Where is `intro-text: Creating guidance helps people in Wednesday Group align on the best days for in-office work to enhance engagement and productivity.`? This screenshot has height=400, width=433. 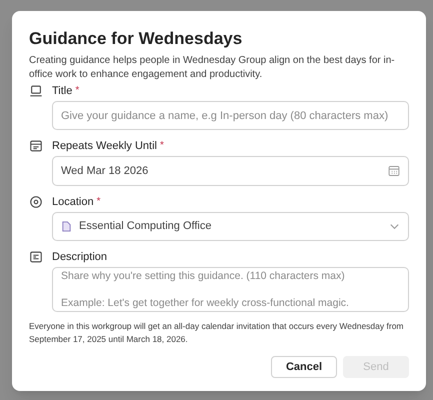
intro-text: Creating guidance helps people in Wednesday Group align on the best days for in-office work to enhance engagement and productivity. is located at coordinates (212, 68).